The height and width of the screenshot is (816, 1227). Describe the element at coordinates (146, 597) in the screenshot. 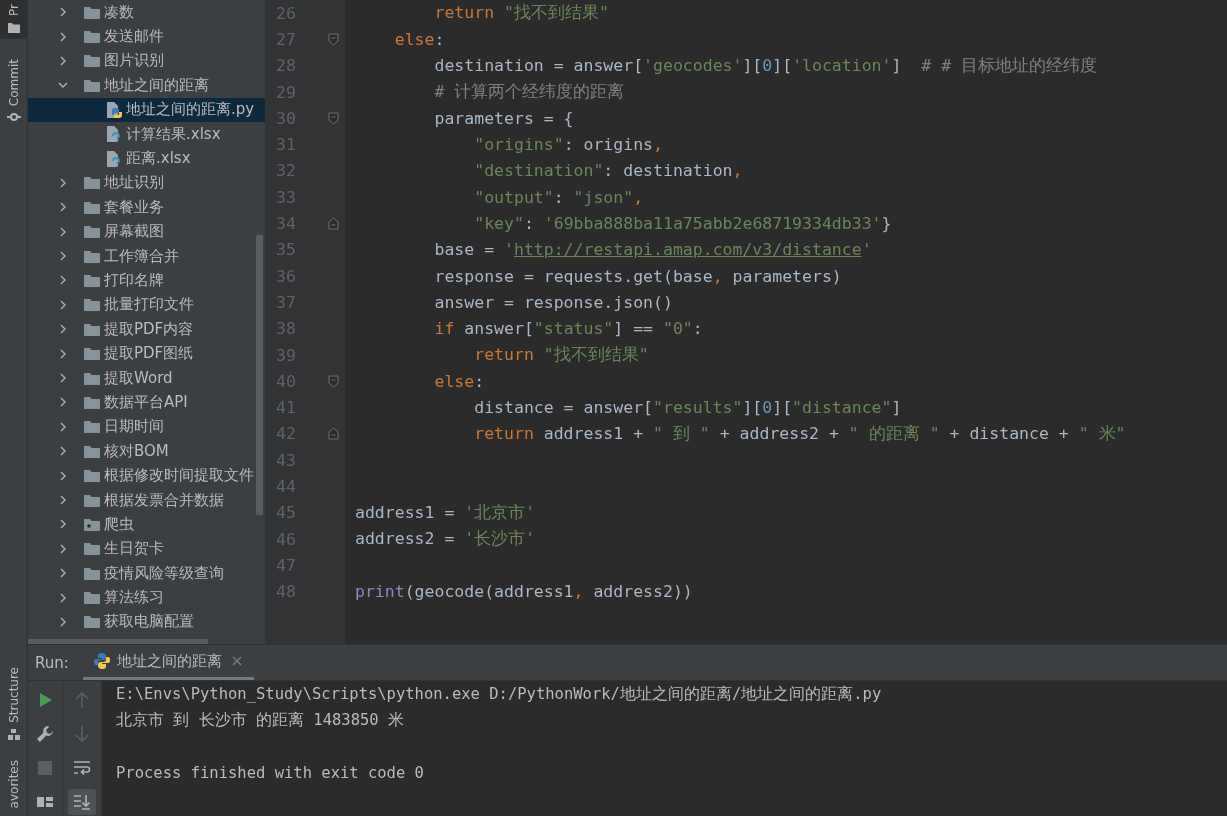

I see `tree-item: 算法练习` at that location.